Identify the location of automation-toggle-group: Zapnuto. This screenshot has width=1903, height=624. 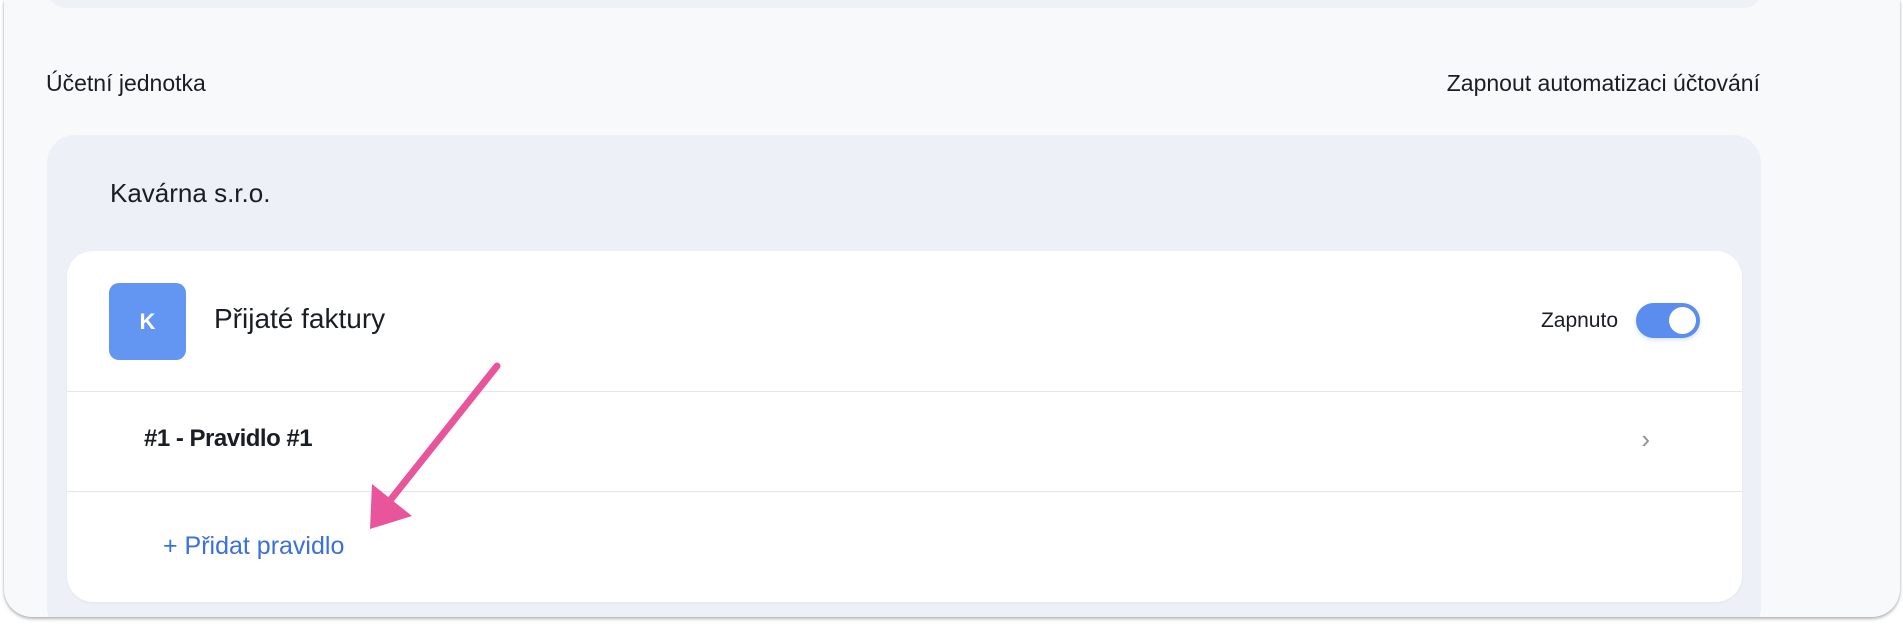
(1620, 320).